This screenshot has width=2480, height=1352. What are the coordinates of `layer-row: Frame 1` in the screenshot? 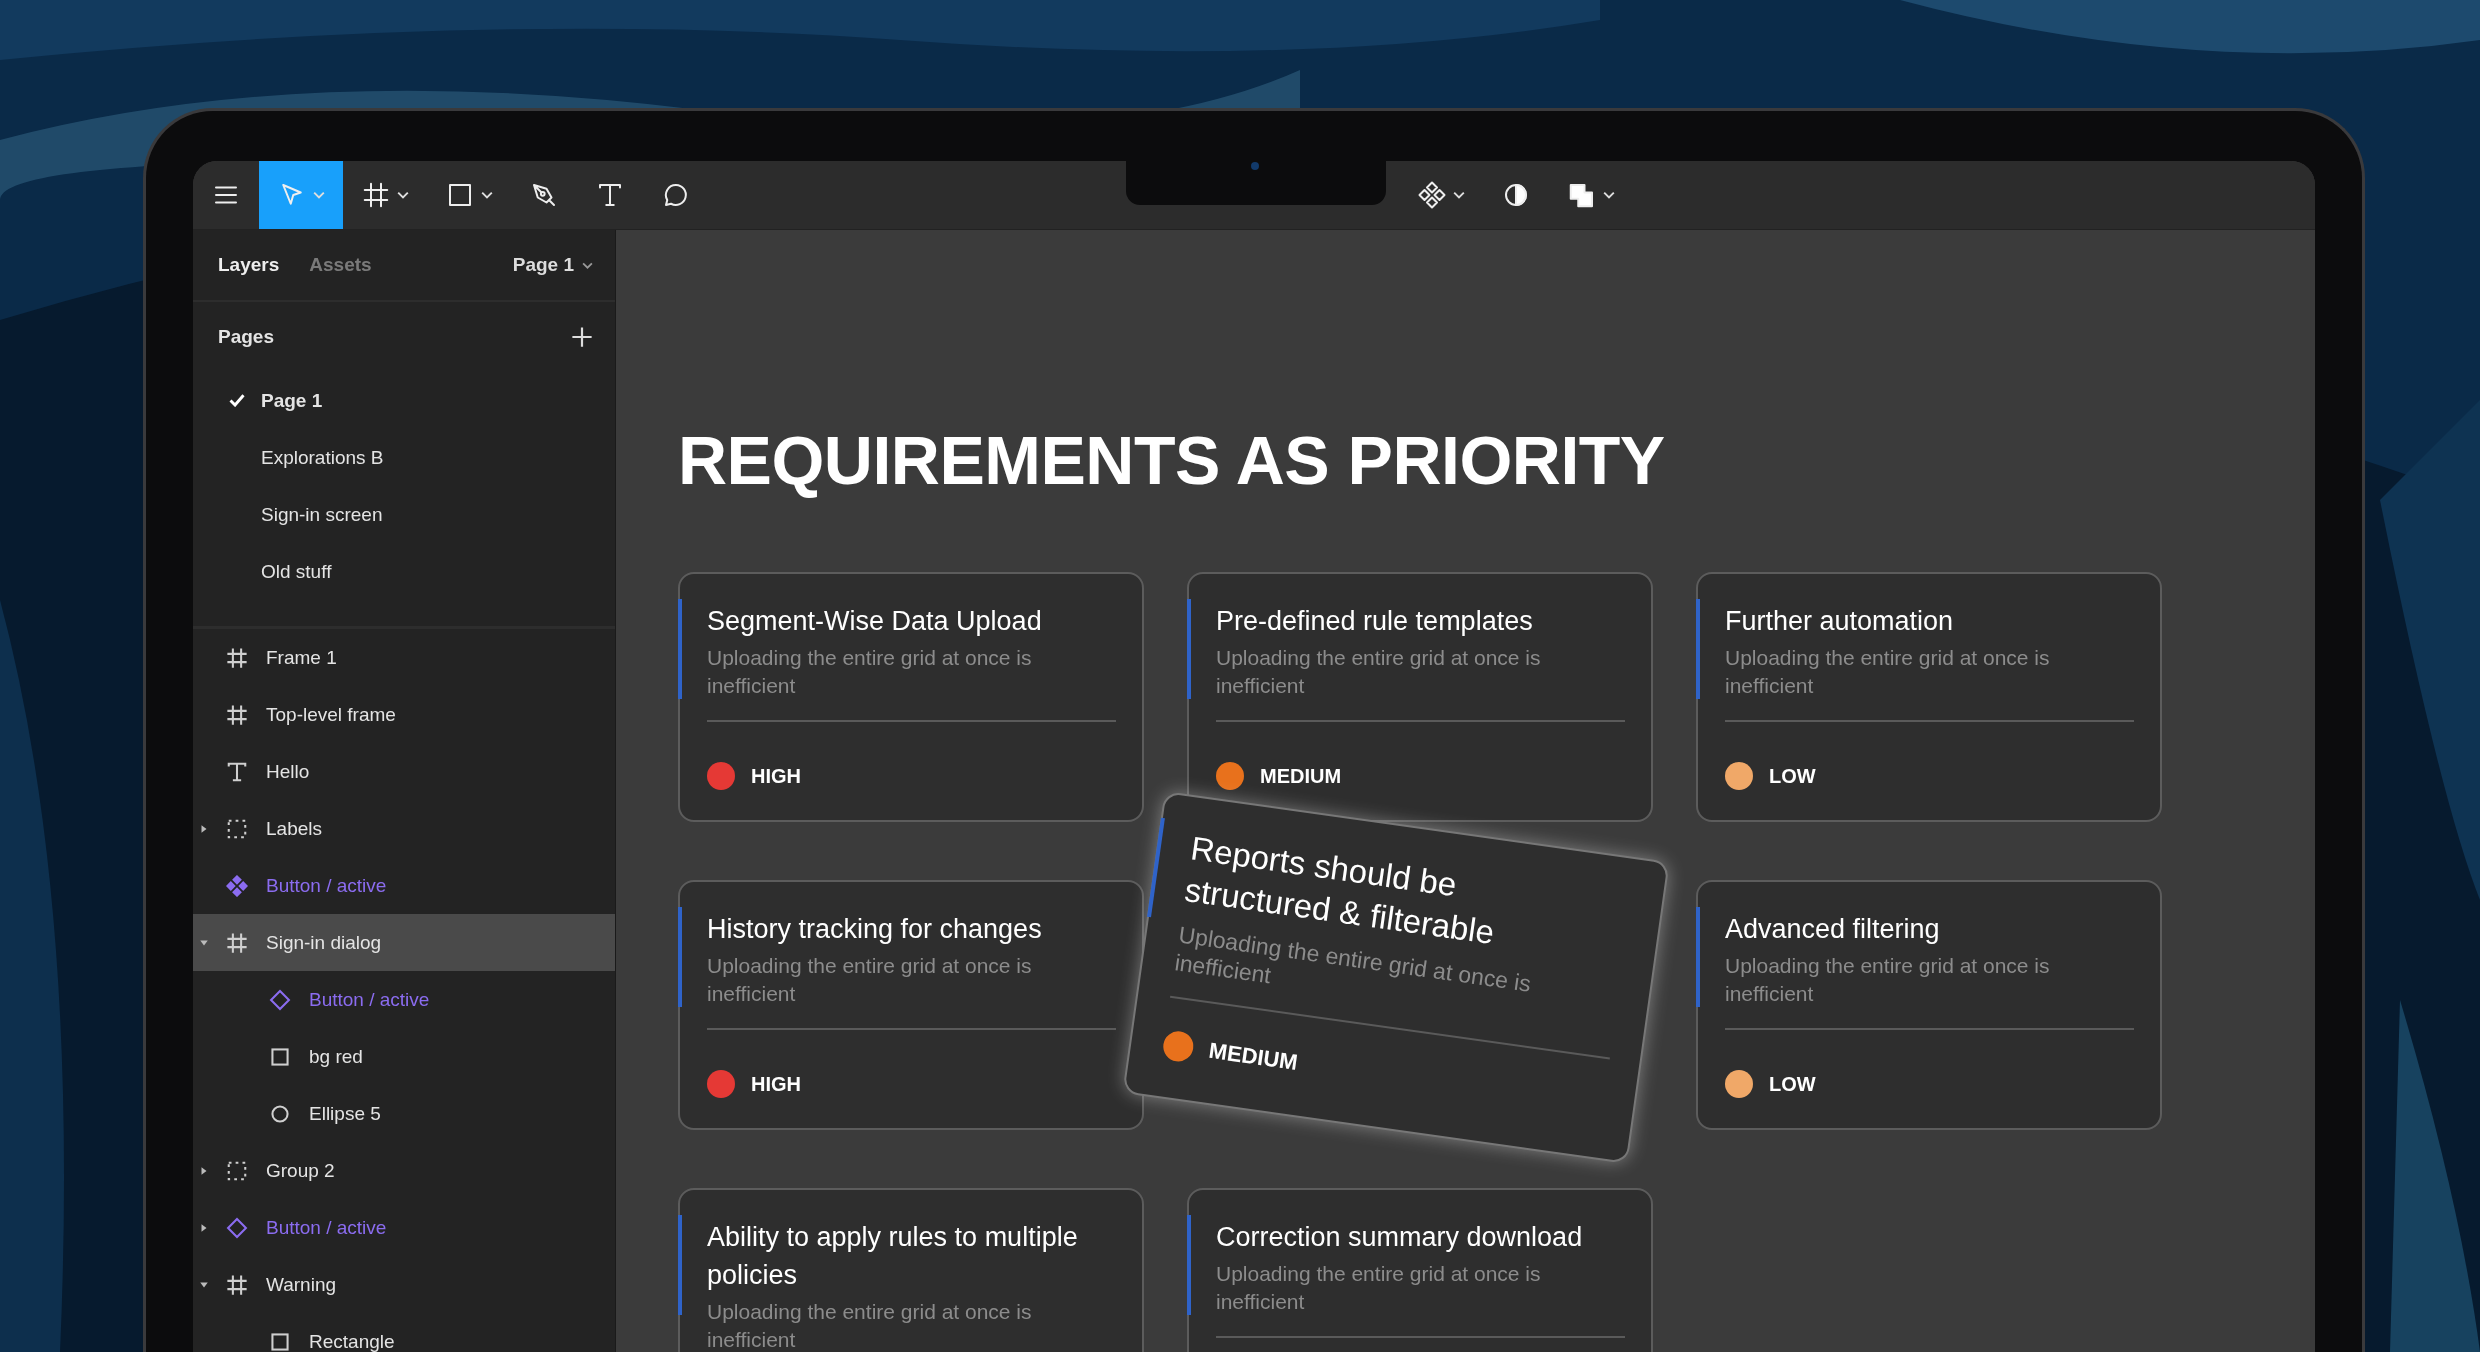 It's located at (404, 657).